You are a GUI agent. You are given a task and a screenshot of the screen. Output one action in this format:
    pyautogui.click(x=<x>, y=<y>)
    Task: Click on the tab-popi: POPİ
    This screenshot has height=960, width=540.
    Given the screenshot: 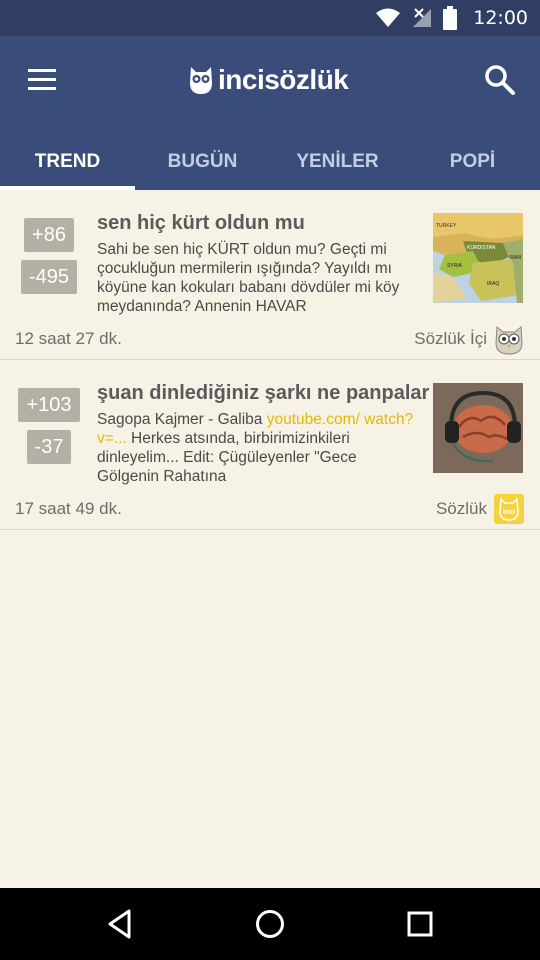 What is the action you would take?
    pyautogui.click(x=472, y=162)
    